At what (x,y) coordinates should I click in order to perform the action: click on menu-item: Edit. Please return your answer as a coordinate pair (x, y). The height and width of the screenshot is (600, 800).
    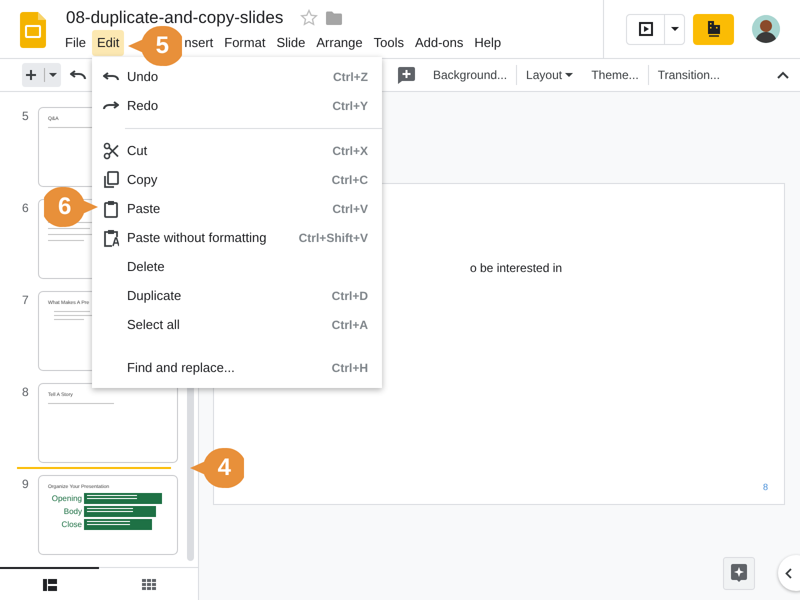
    Looking at the image, I should click on (108, 43).